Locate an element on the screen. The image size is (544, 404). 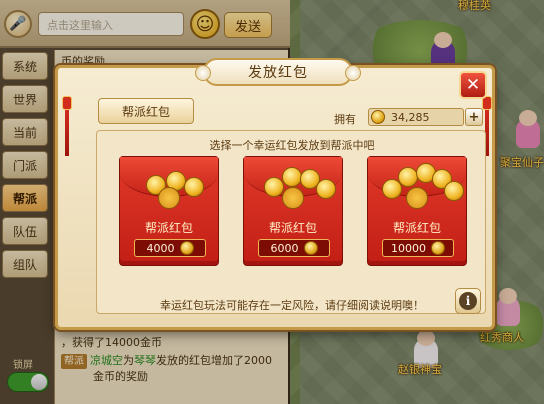
amount-value: 6000 is located at coordinates (284, 248).